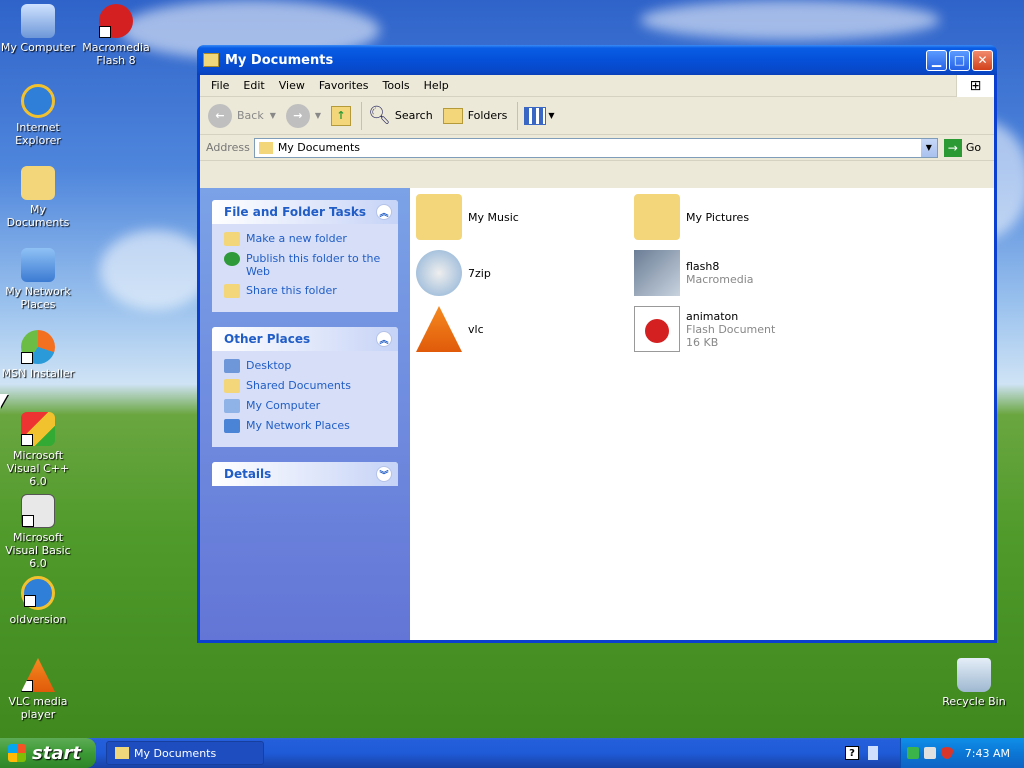  What do you see at coordinates (38, 216) in the screenshot?
I see `desktop-icon-label: My Documents` at bounding box center [38, 216].